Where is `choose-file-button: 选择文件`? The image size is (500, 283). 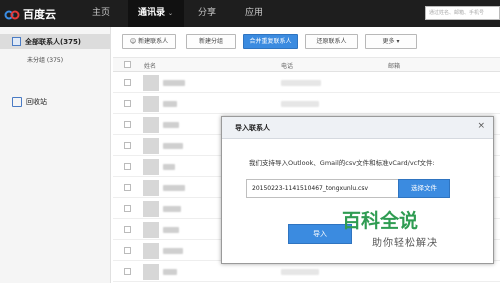
choose-file-button: 选择文件 is located at coordinates (424, 188).